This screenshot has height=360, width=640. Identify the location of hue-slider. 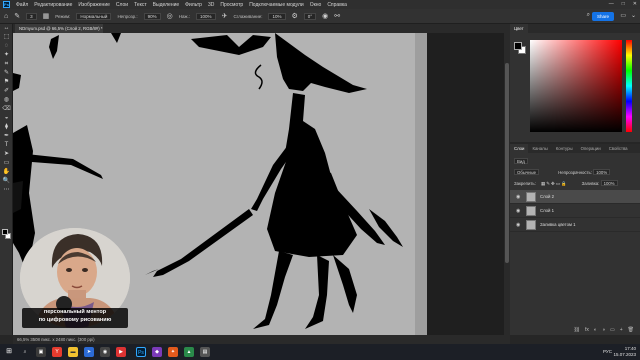
(629, 86).